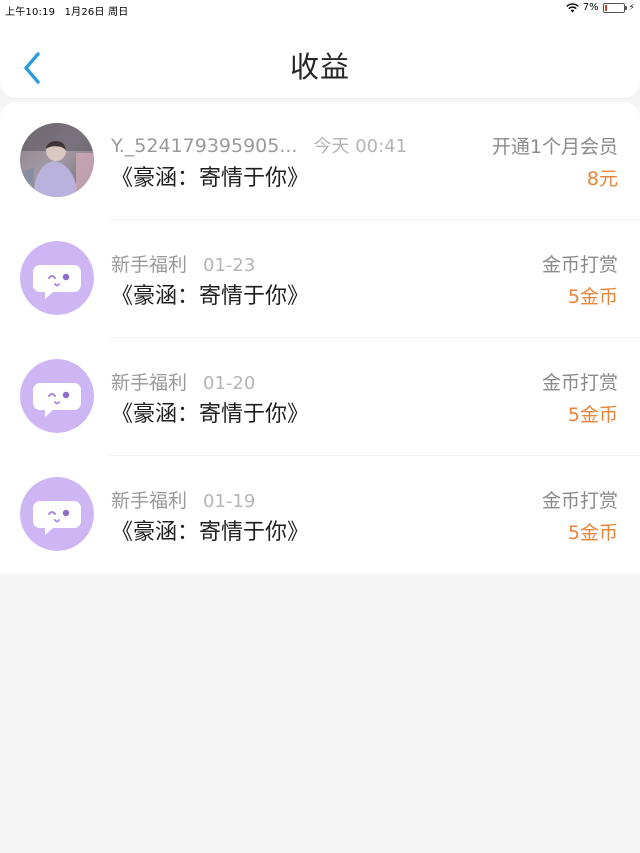 The width and height of the screenshot is (640, 853). Describe the element at coordinates (605, 7) in the screenshot. I see `battery-level` at that location.